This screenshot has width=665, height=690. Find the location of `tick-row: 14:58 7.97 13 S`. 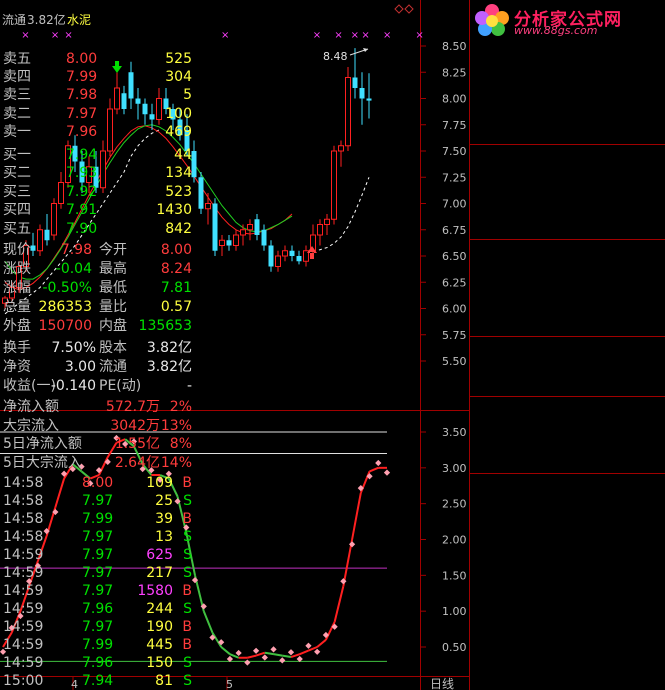

tick-row: 14:58 7.97 13 S is located at coordinates (97, 537).